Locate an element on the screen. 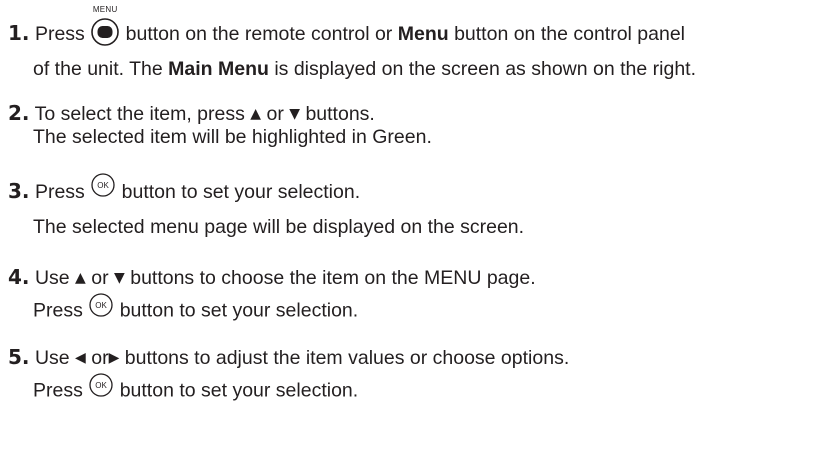 The width and height of the screenshot is (832, 459). triangle-right-icon: ▶ is located at coordinates (114, 358).